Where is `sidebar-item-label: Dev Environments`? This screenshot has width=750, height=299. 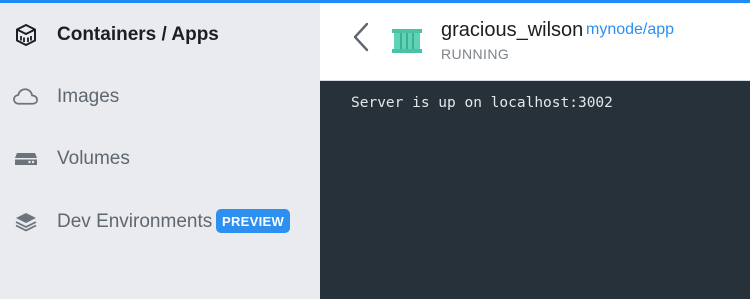 sidebar-item-label: Dev Environments is located at coordinates (135, 221).